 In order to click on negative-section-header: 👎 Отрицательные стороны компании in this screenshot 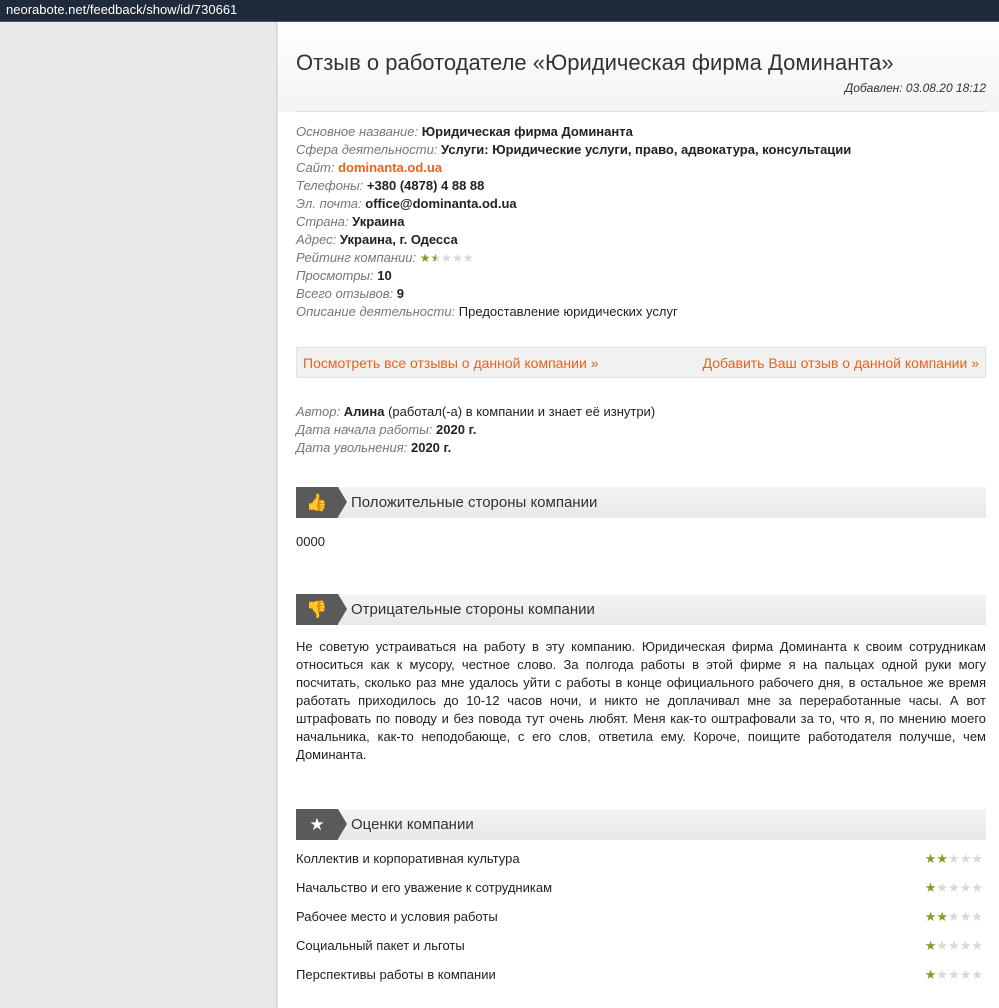, I will do `click(641, 609)`.